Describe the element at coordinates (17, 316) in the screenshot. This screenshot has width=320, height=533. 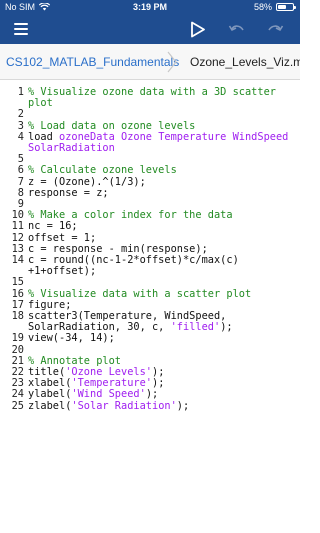
I see `line-number: 18` at that location.